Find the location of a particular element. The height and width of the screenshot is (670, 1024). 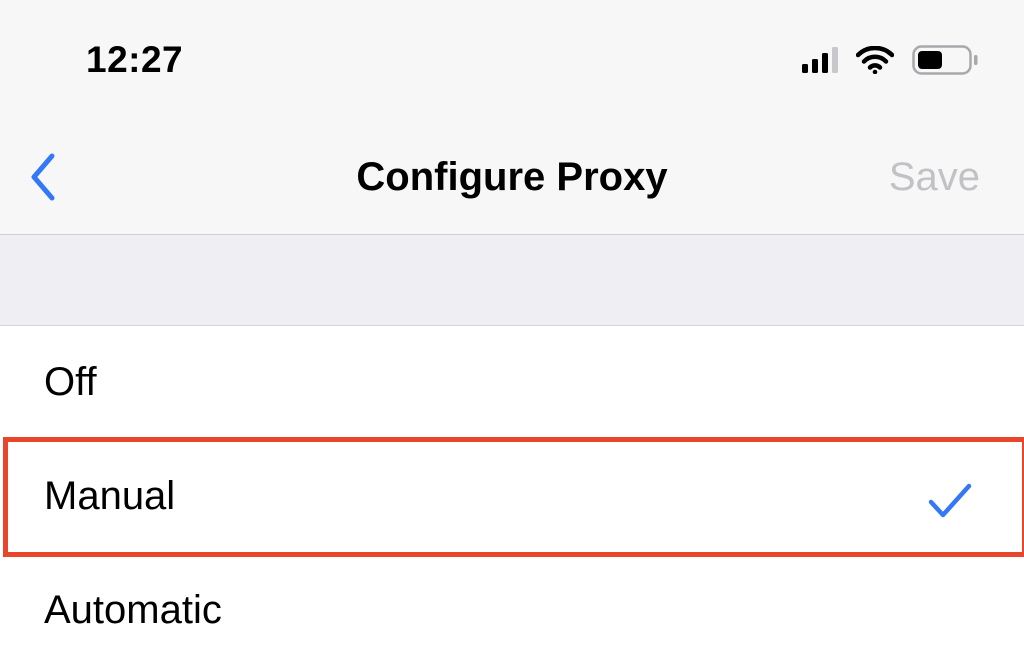

option-label: Off is located at coordinates (70, 382).